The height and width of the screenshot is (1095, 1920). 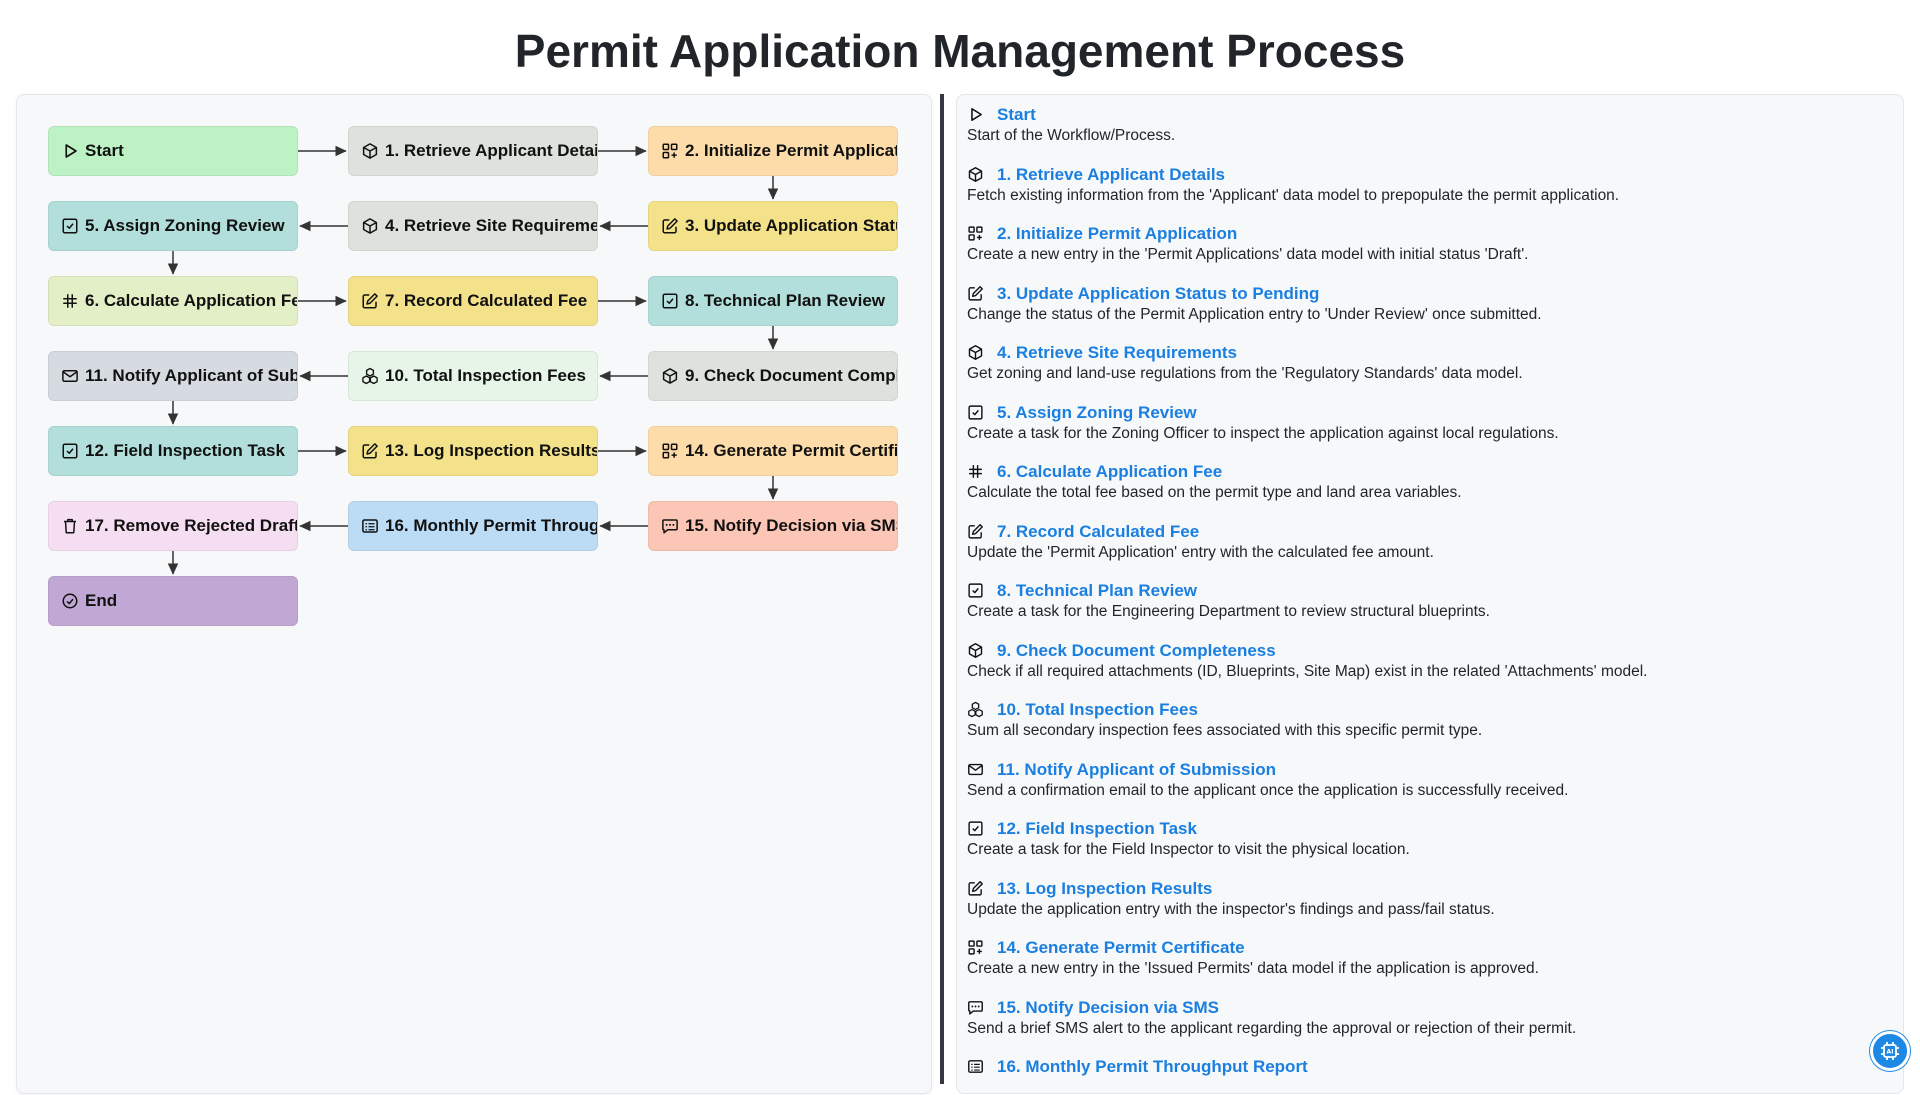 I want to click on check-circle-icon, so click(x=70, y=601).